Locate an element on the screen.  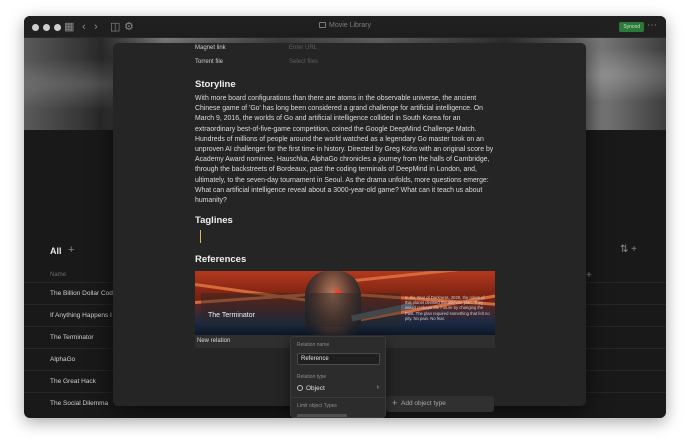
relation-type-label: Relation type is located at coordinates (312, 377).